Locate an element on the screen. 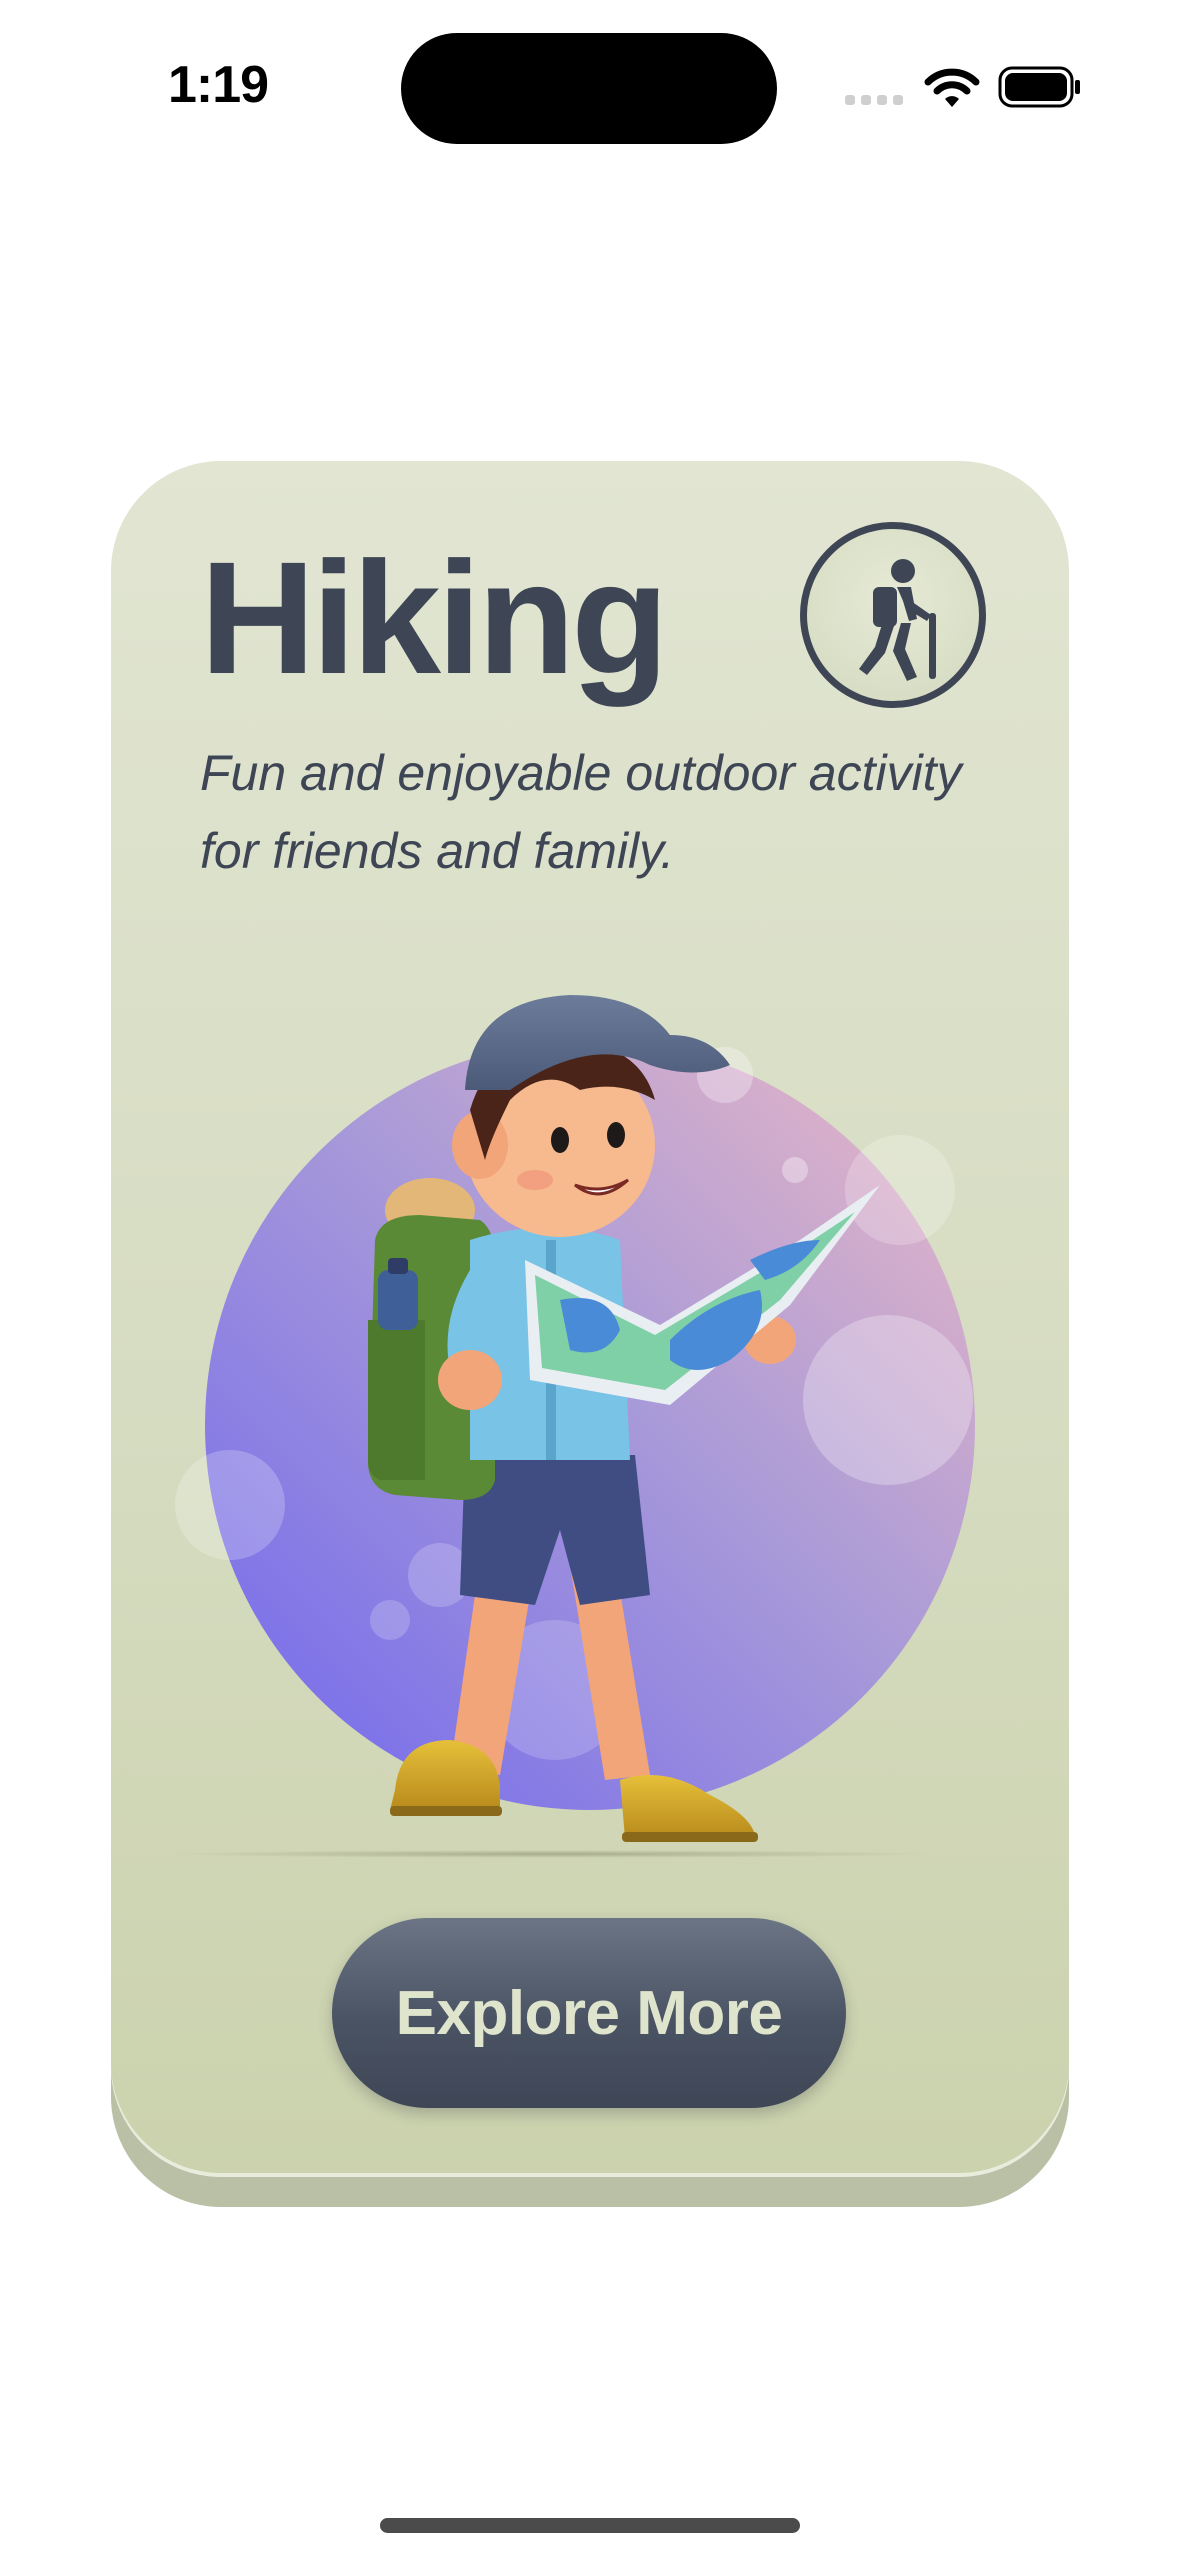 This screenshot has height=2556, width=1179. status-time: 1:19 is located at coordinates (218, 85).